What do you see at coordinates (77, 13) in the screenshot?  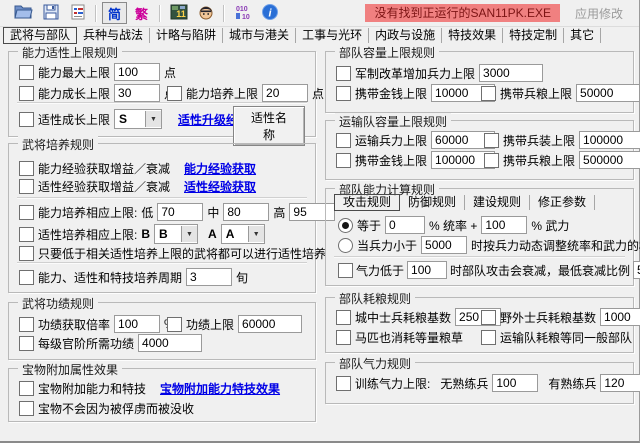 I see `settings-button` at bounding box center [77, 13].